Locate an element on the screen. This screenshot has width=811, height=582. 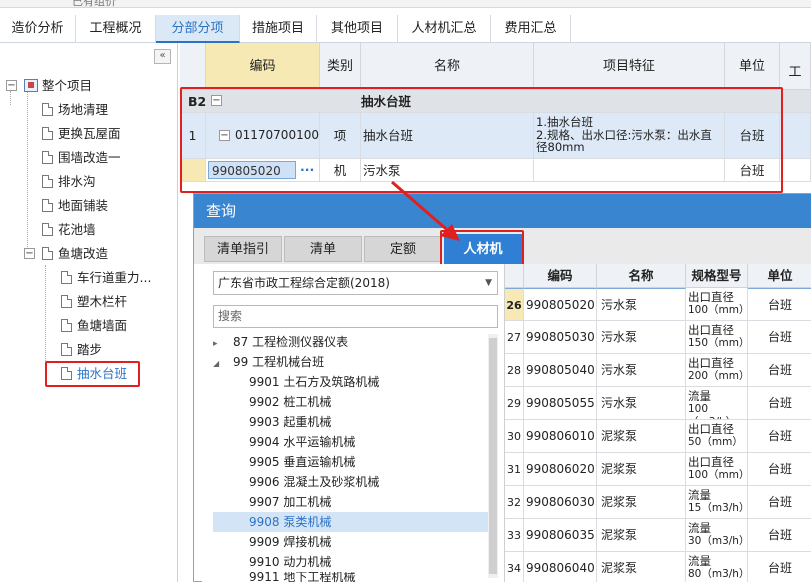
tree-item-wall-renovation: 围墙改造一 is located at coordinates (81, 158).